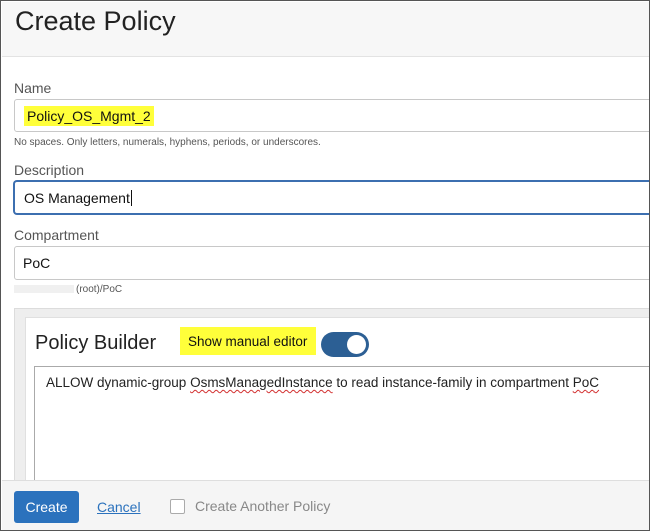 Image resolution: width=650 pixels, height=531 pixels. I want to click on create-another-checkbox, so click(177, 506).